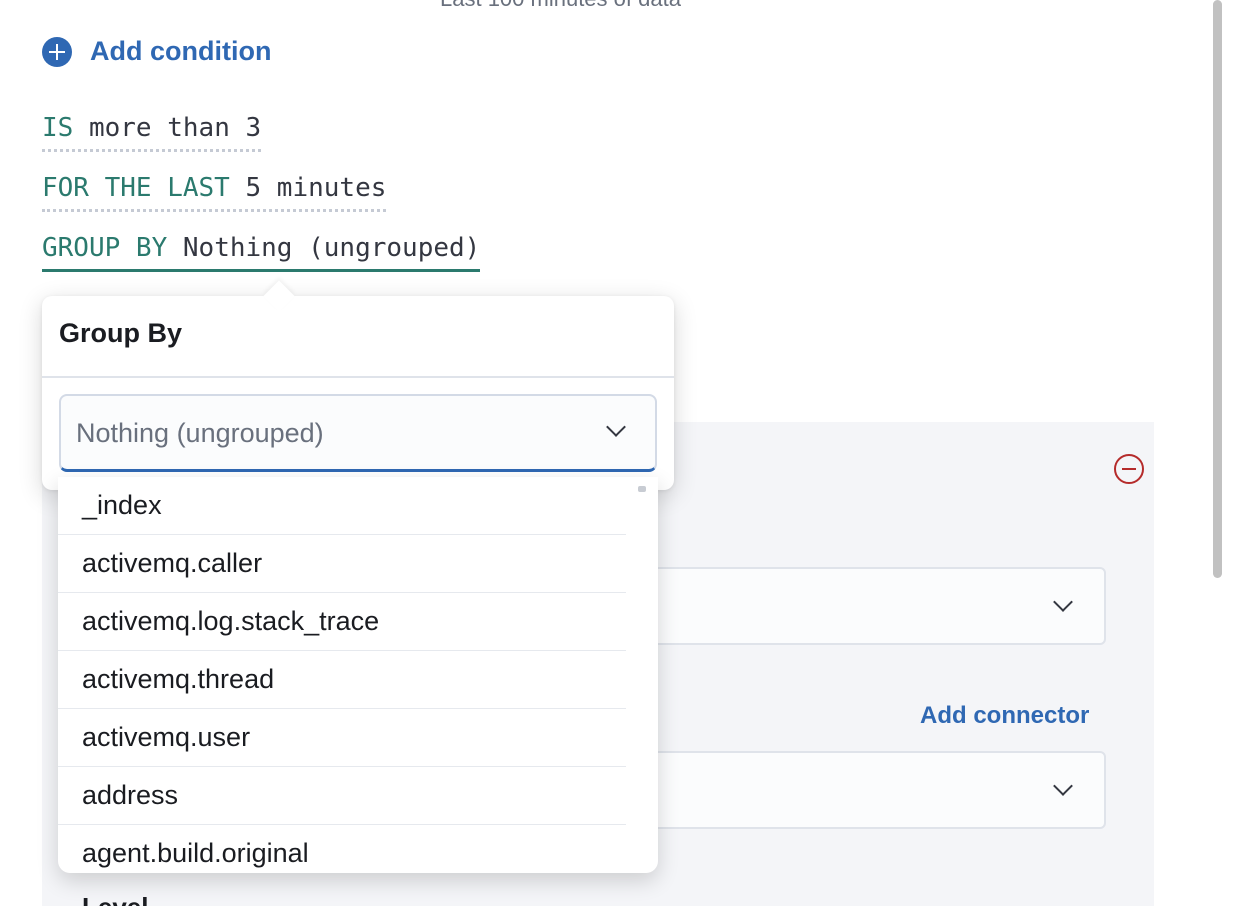 Image resolution: width=1234 pixels, height=906 pixels. I want to click on time-window-expression: FOR THE LAST 5 minutes, so click(214, 192).